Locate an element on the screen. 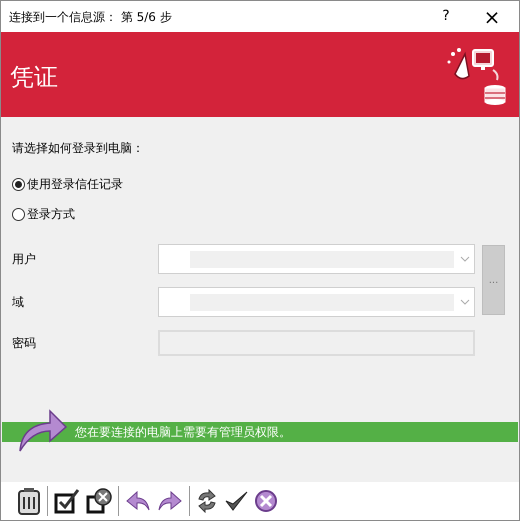 Image resolution: width=520 pixels, height=521 pixels. page-title: 凭证 is located at coordinates (34, 77).